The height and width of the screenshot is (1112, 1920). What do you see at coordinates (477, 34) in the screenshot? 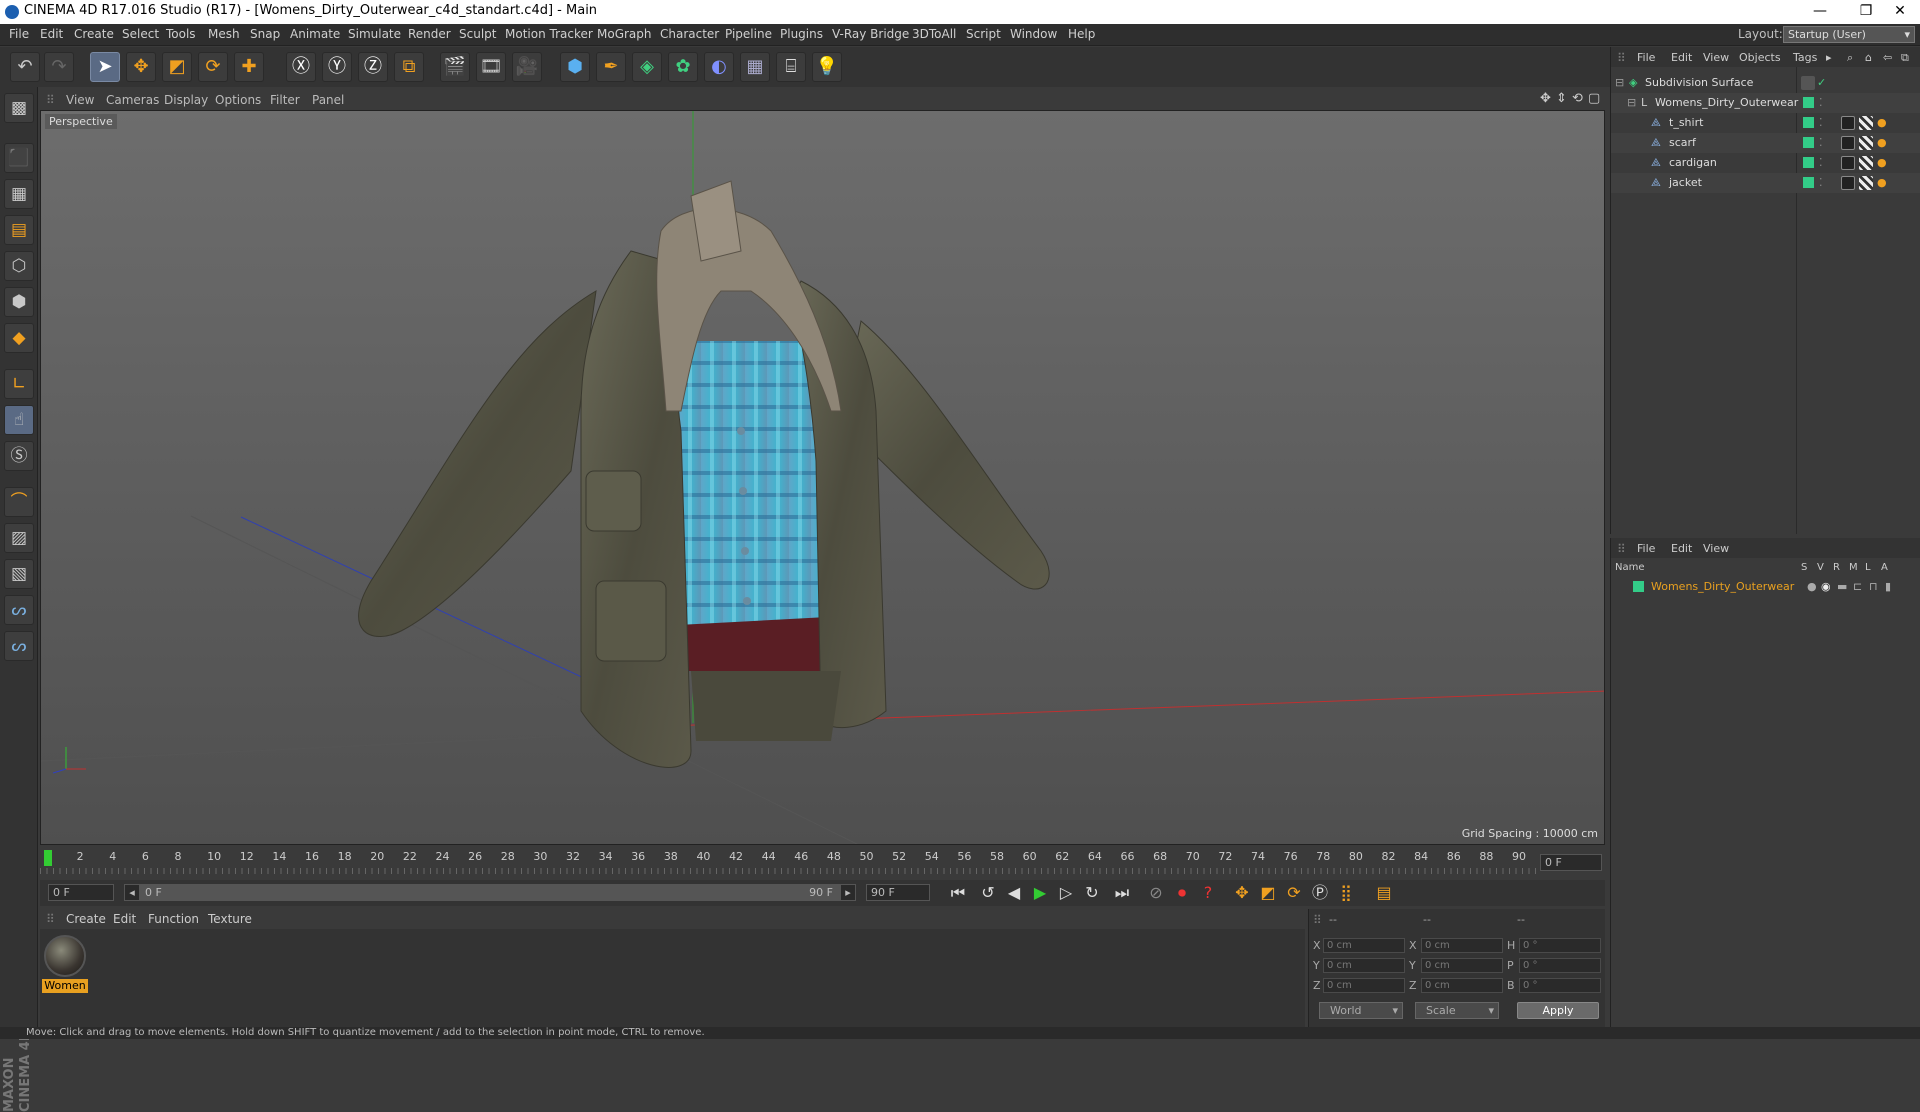
I see `menu-sculpt: Sculpt` at bounding box center [477, 34].